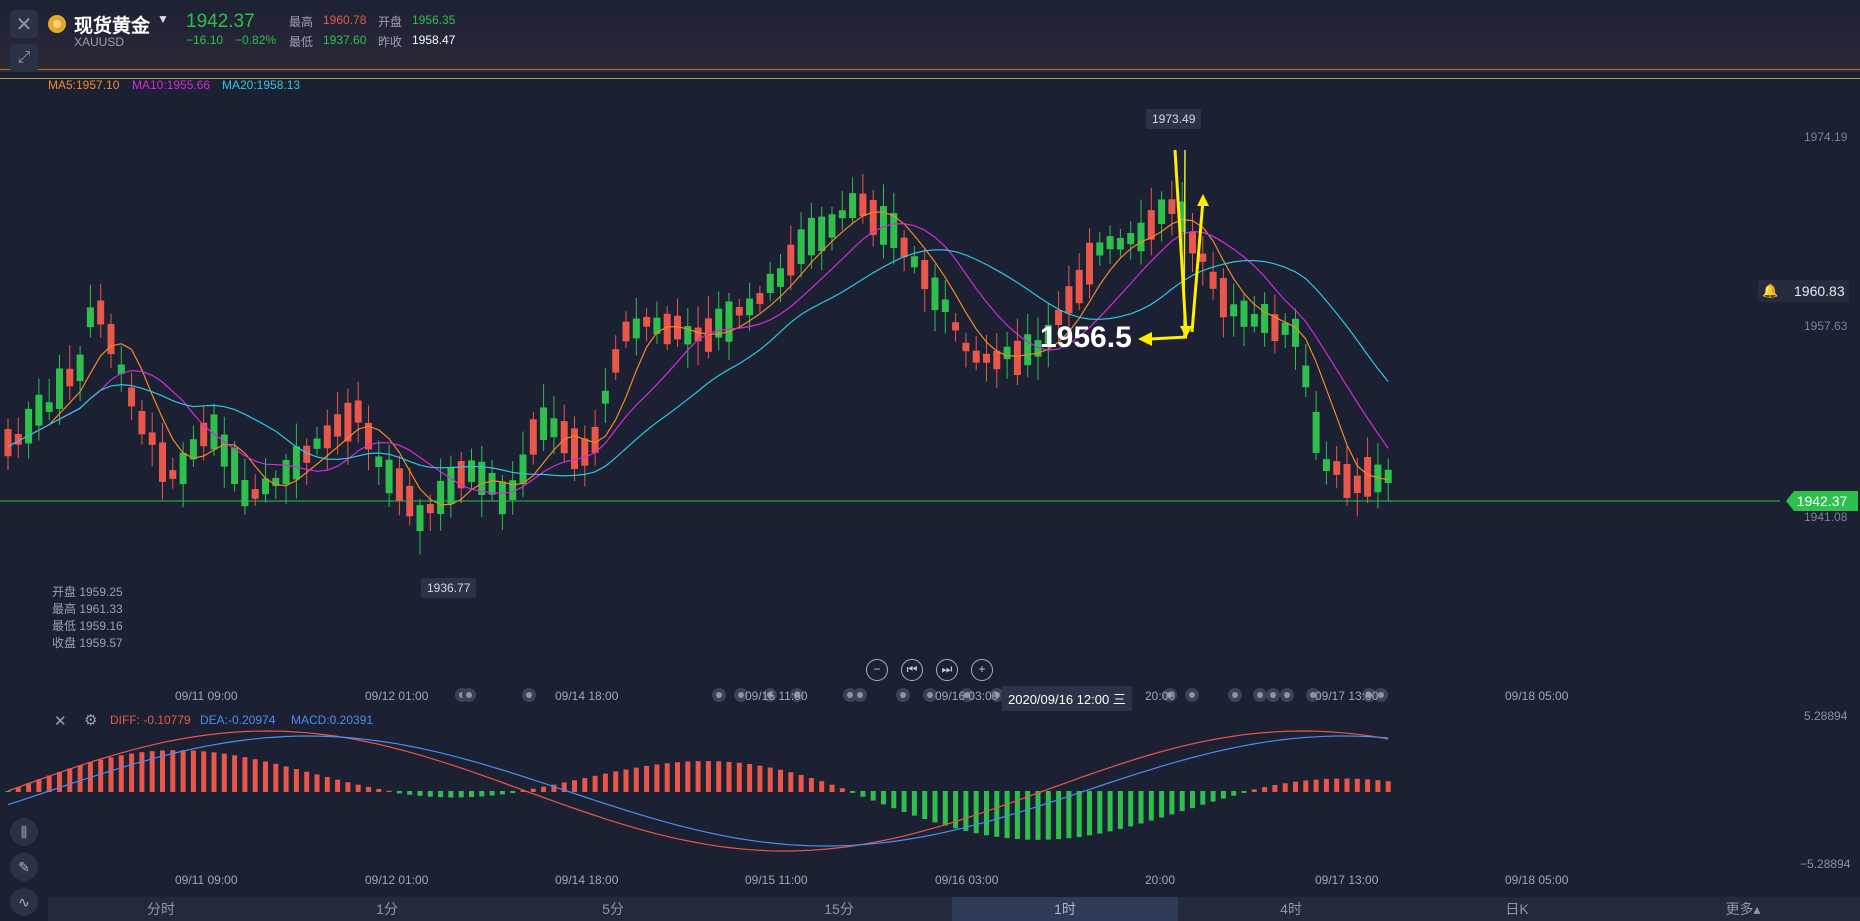 The height and width of the screenshot is (921, 1860). I want to click on draw-line-icon: ⤢, so click(24, 57).